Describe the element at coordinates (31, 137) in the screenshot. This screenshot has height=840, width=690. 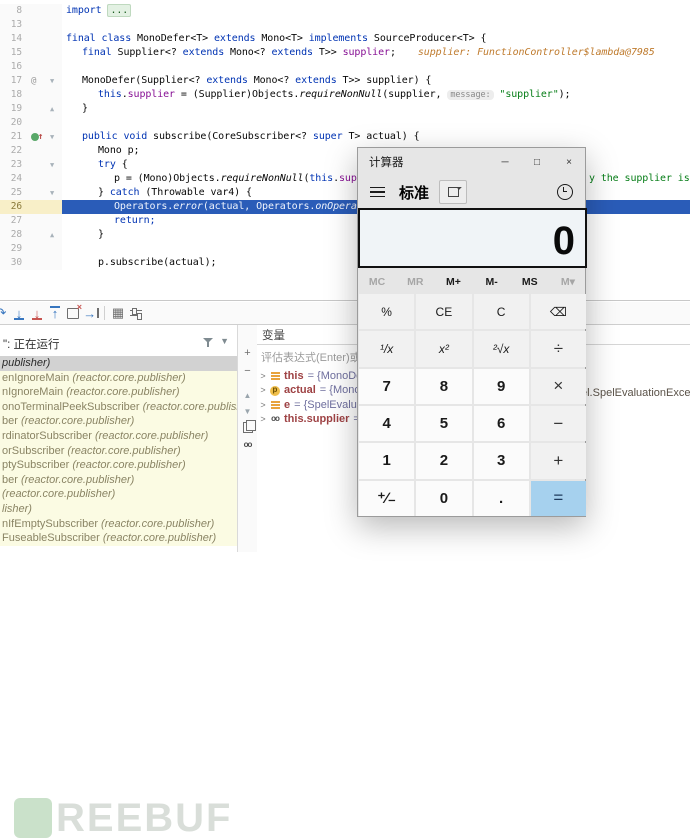
I see `gutter: 21 ↑ ▼` at that location.